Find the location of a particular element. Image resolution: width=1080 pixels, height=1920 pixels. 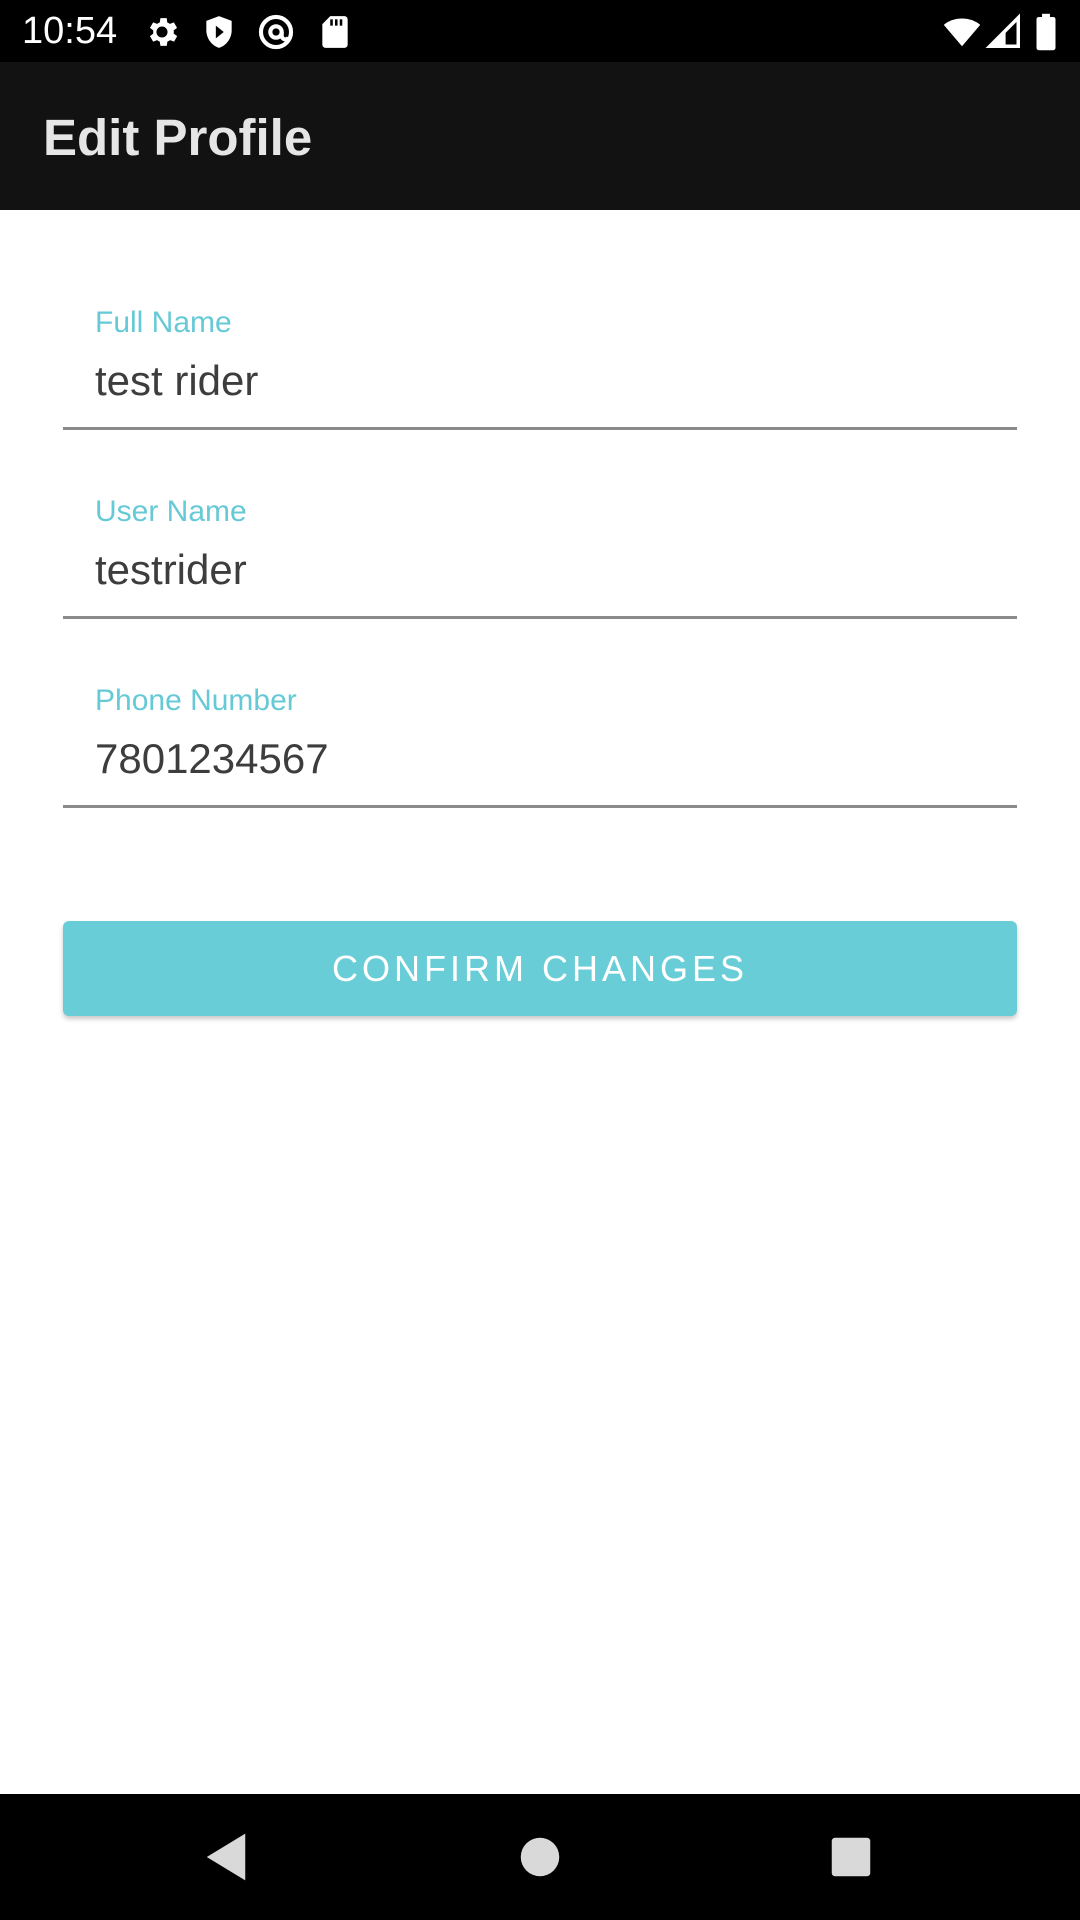

phone-number-underline is located at coordinates (540, 806).